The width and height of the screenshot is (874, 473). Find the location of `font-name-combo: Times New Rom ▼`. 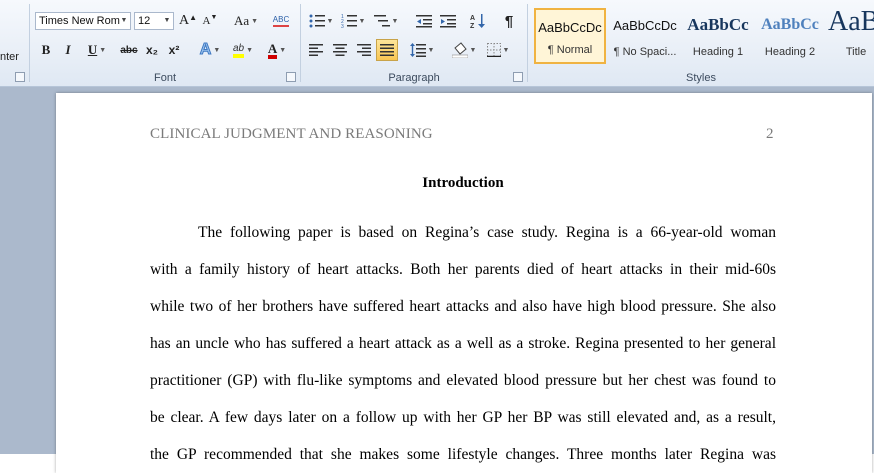

font-name-combo: Times New Rom ▼ is located at coordinates (83, 21).